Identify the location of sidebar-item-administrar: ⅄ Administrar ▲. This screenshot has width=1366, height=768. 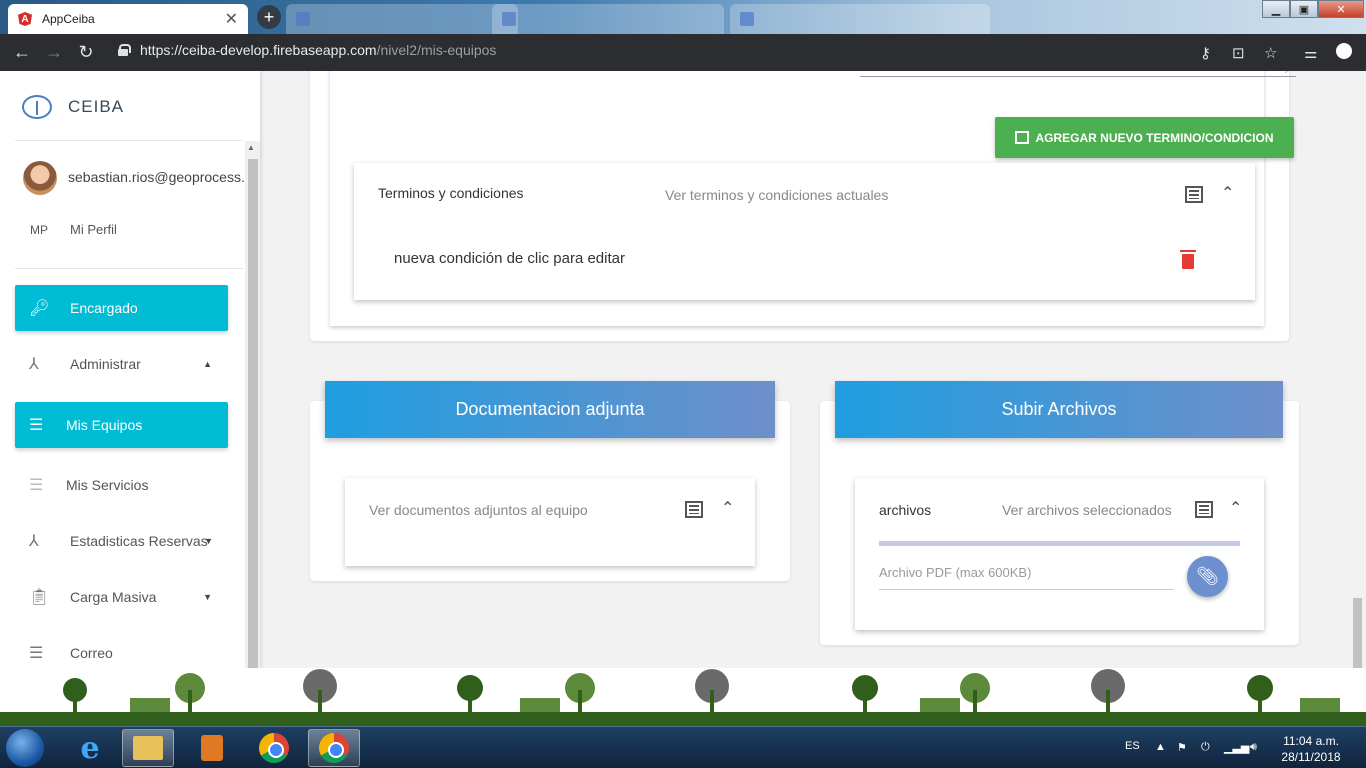
(121, 364).